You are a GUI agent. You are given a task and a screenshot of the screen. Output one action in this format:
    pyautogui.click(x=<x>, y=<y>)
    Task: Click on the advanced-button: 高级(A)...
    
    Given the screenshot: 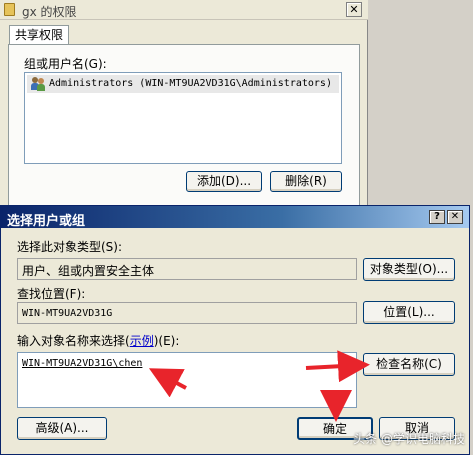 What is the action you would take?
    pyautogui.click(x=62, y=428)
    